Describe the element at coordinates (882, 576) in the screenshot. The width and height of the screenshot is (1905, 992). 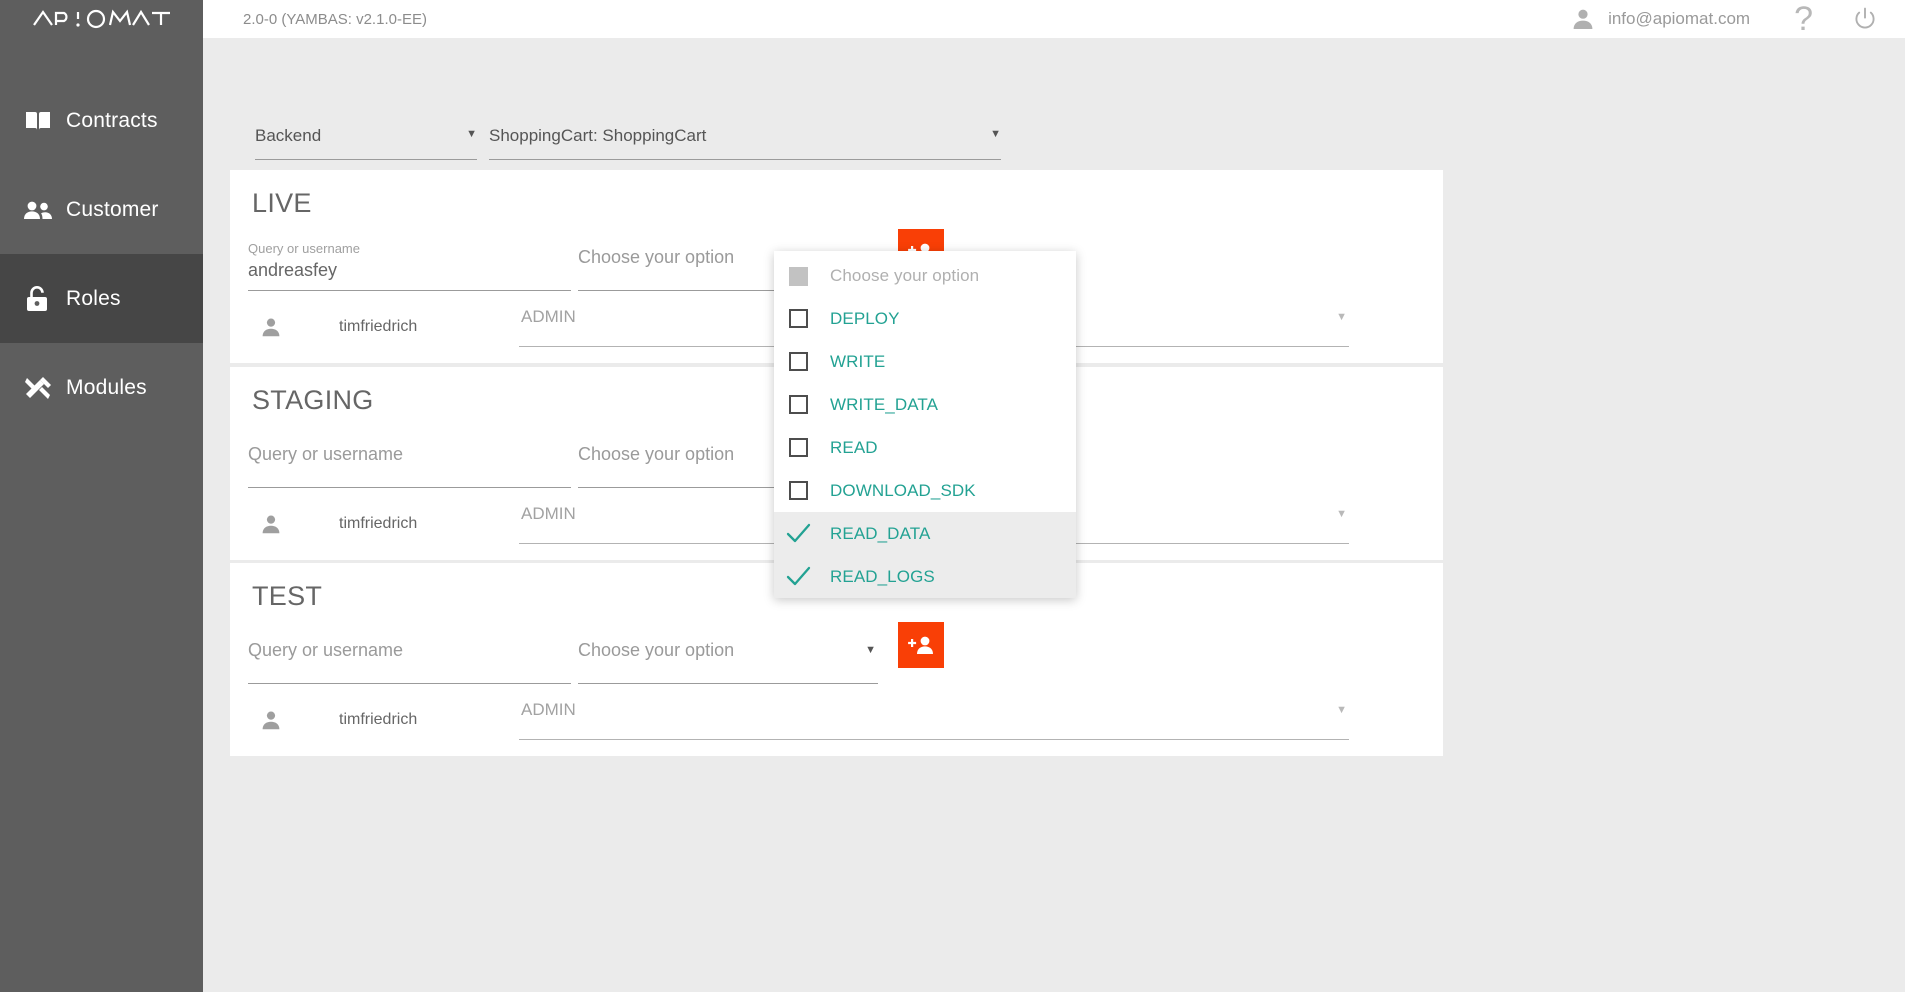
I see `dropdown-option-label: READ_LOGS` at that location.